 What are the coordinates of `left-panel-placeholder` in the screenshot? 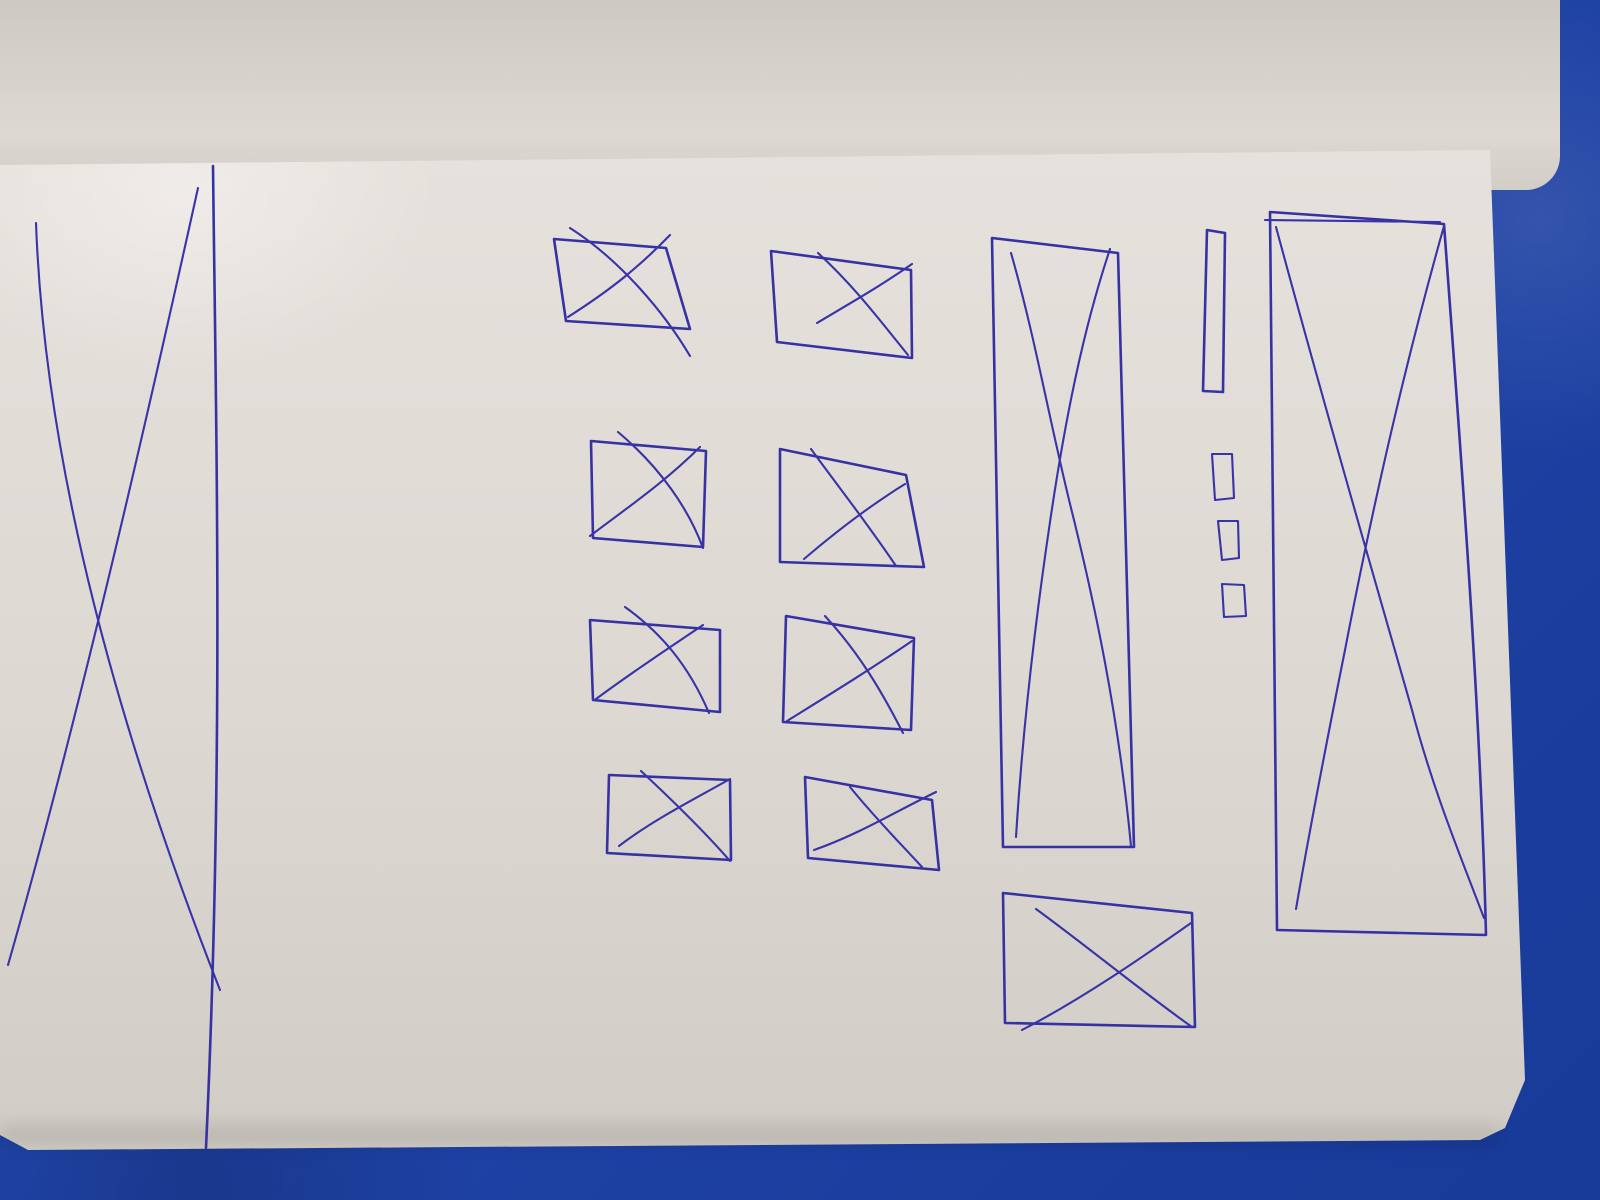 It's located at (114, 657).